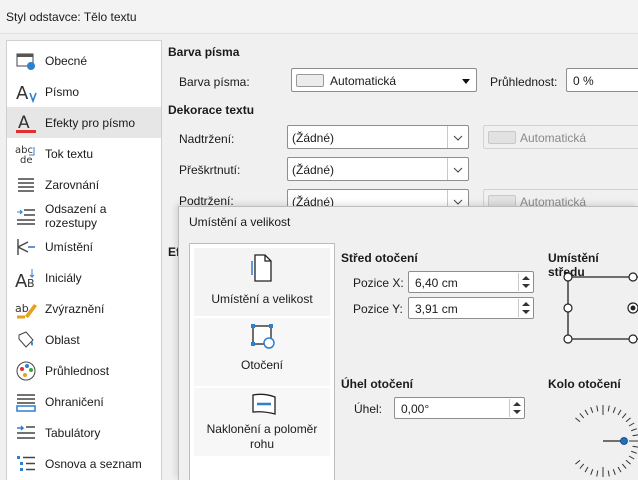 This screenshot has width=638, height=480. Describe the element at coordinates (66, 60) in the screenshot. I see `sidebar-item-label: Obecné` at that location.